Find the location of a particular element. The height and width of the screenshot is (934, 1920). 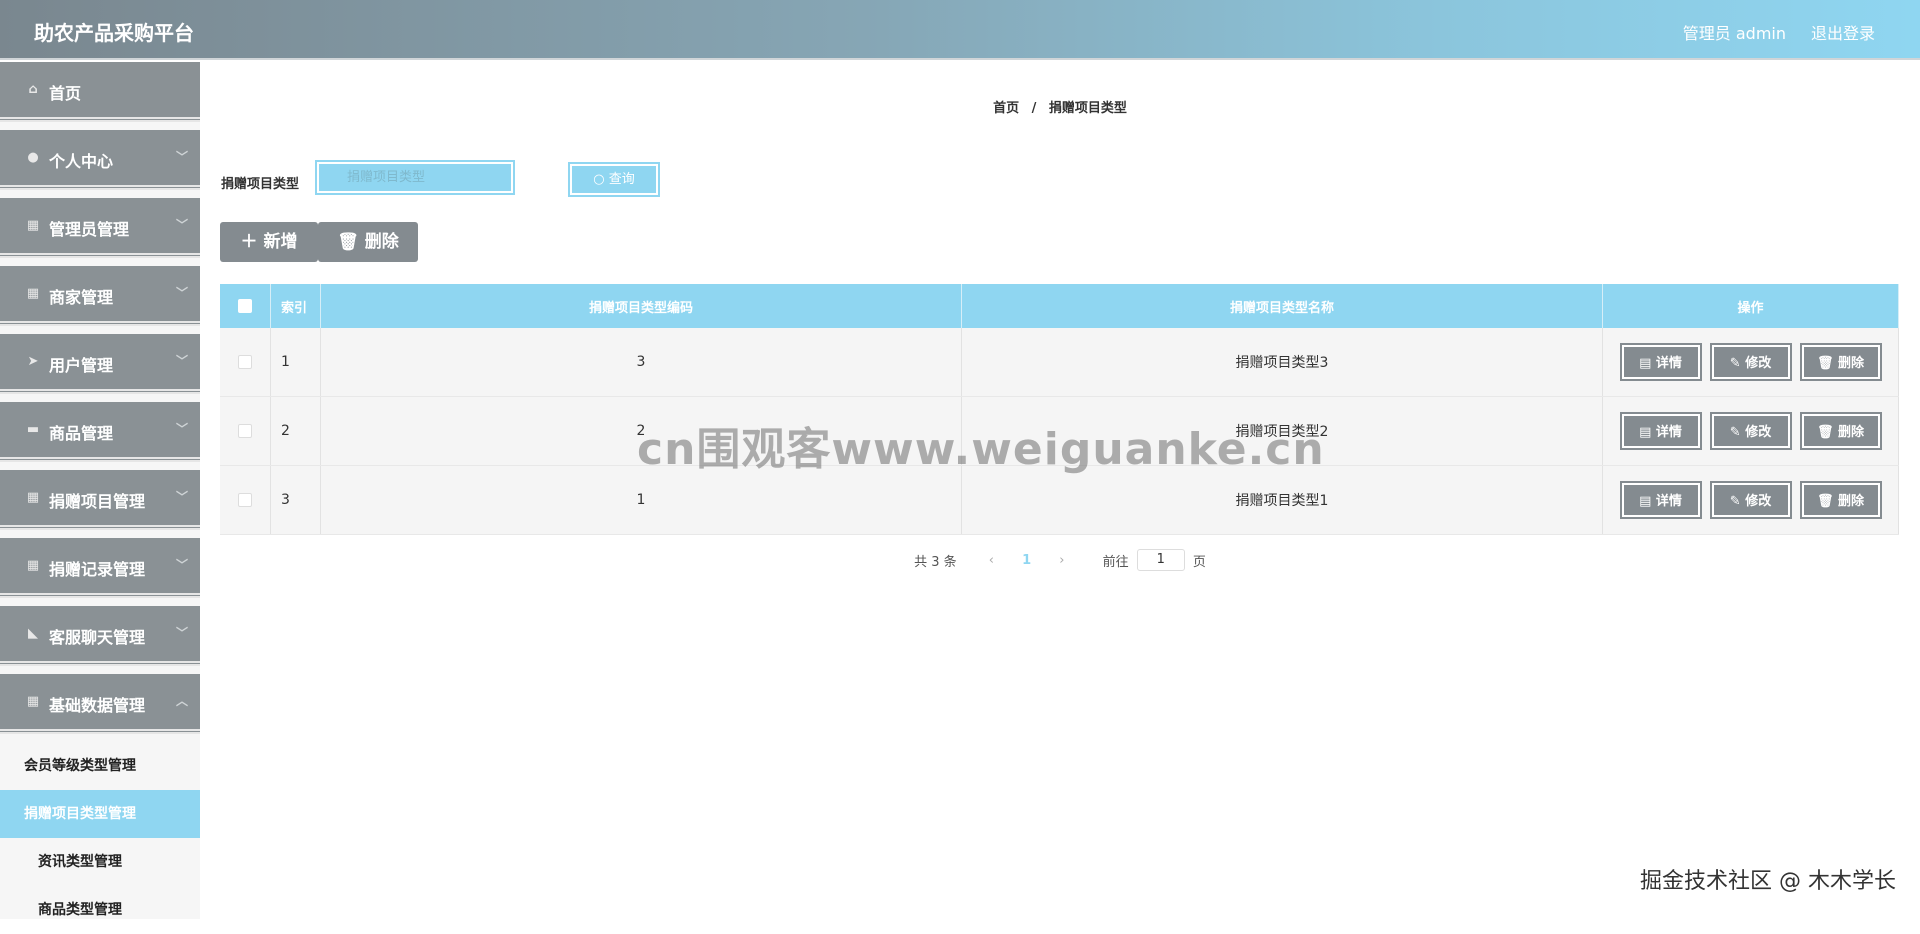

sidebar-item-label: 基础数据管理 is located at coordinates (97, 705).